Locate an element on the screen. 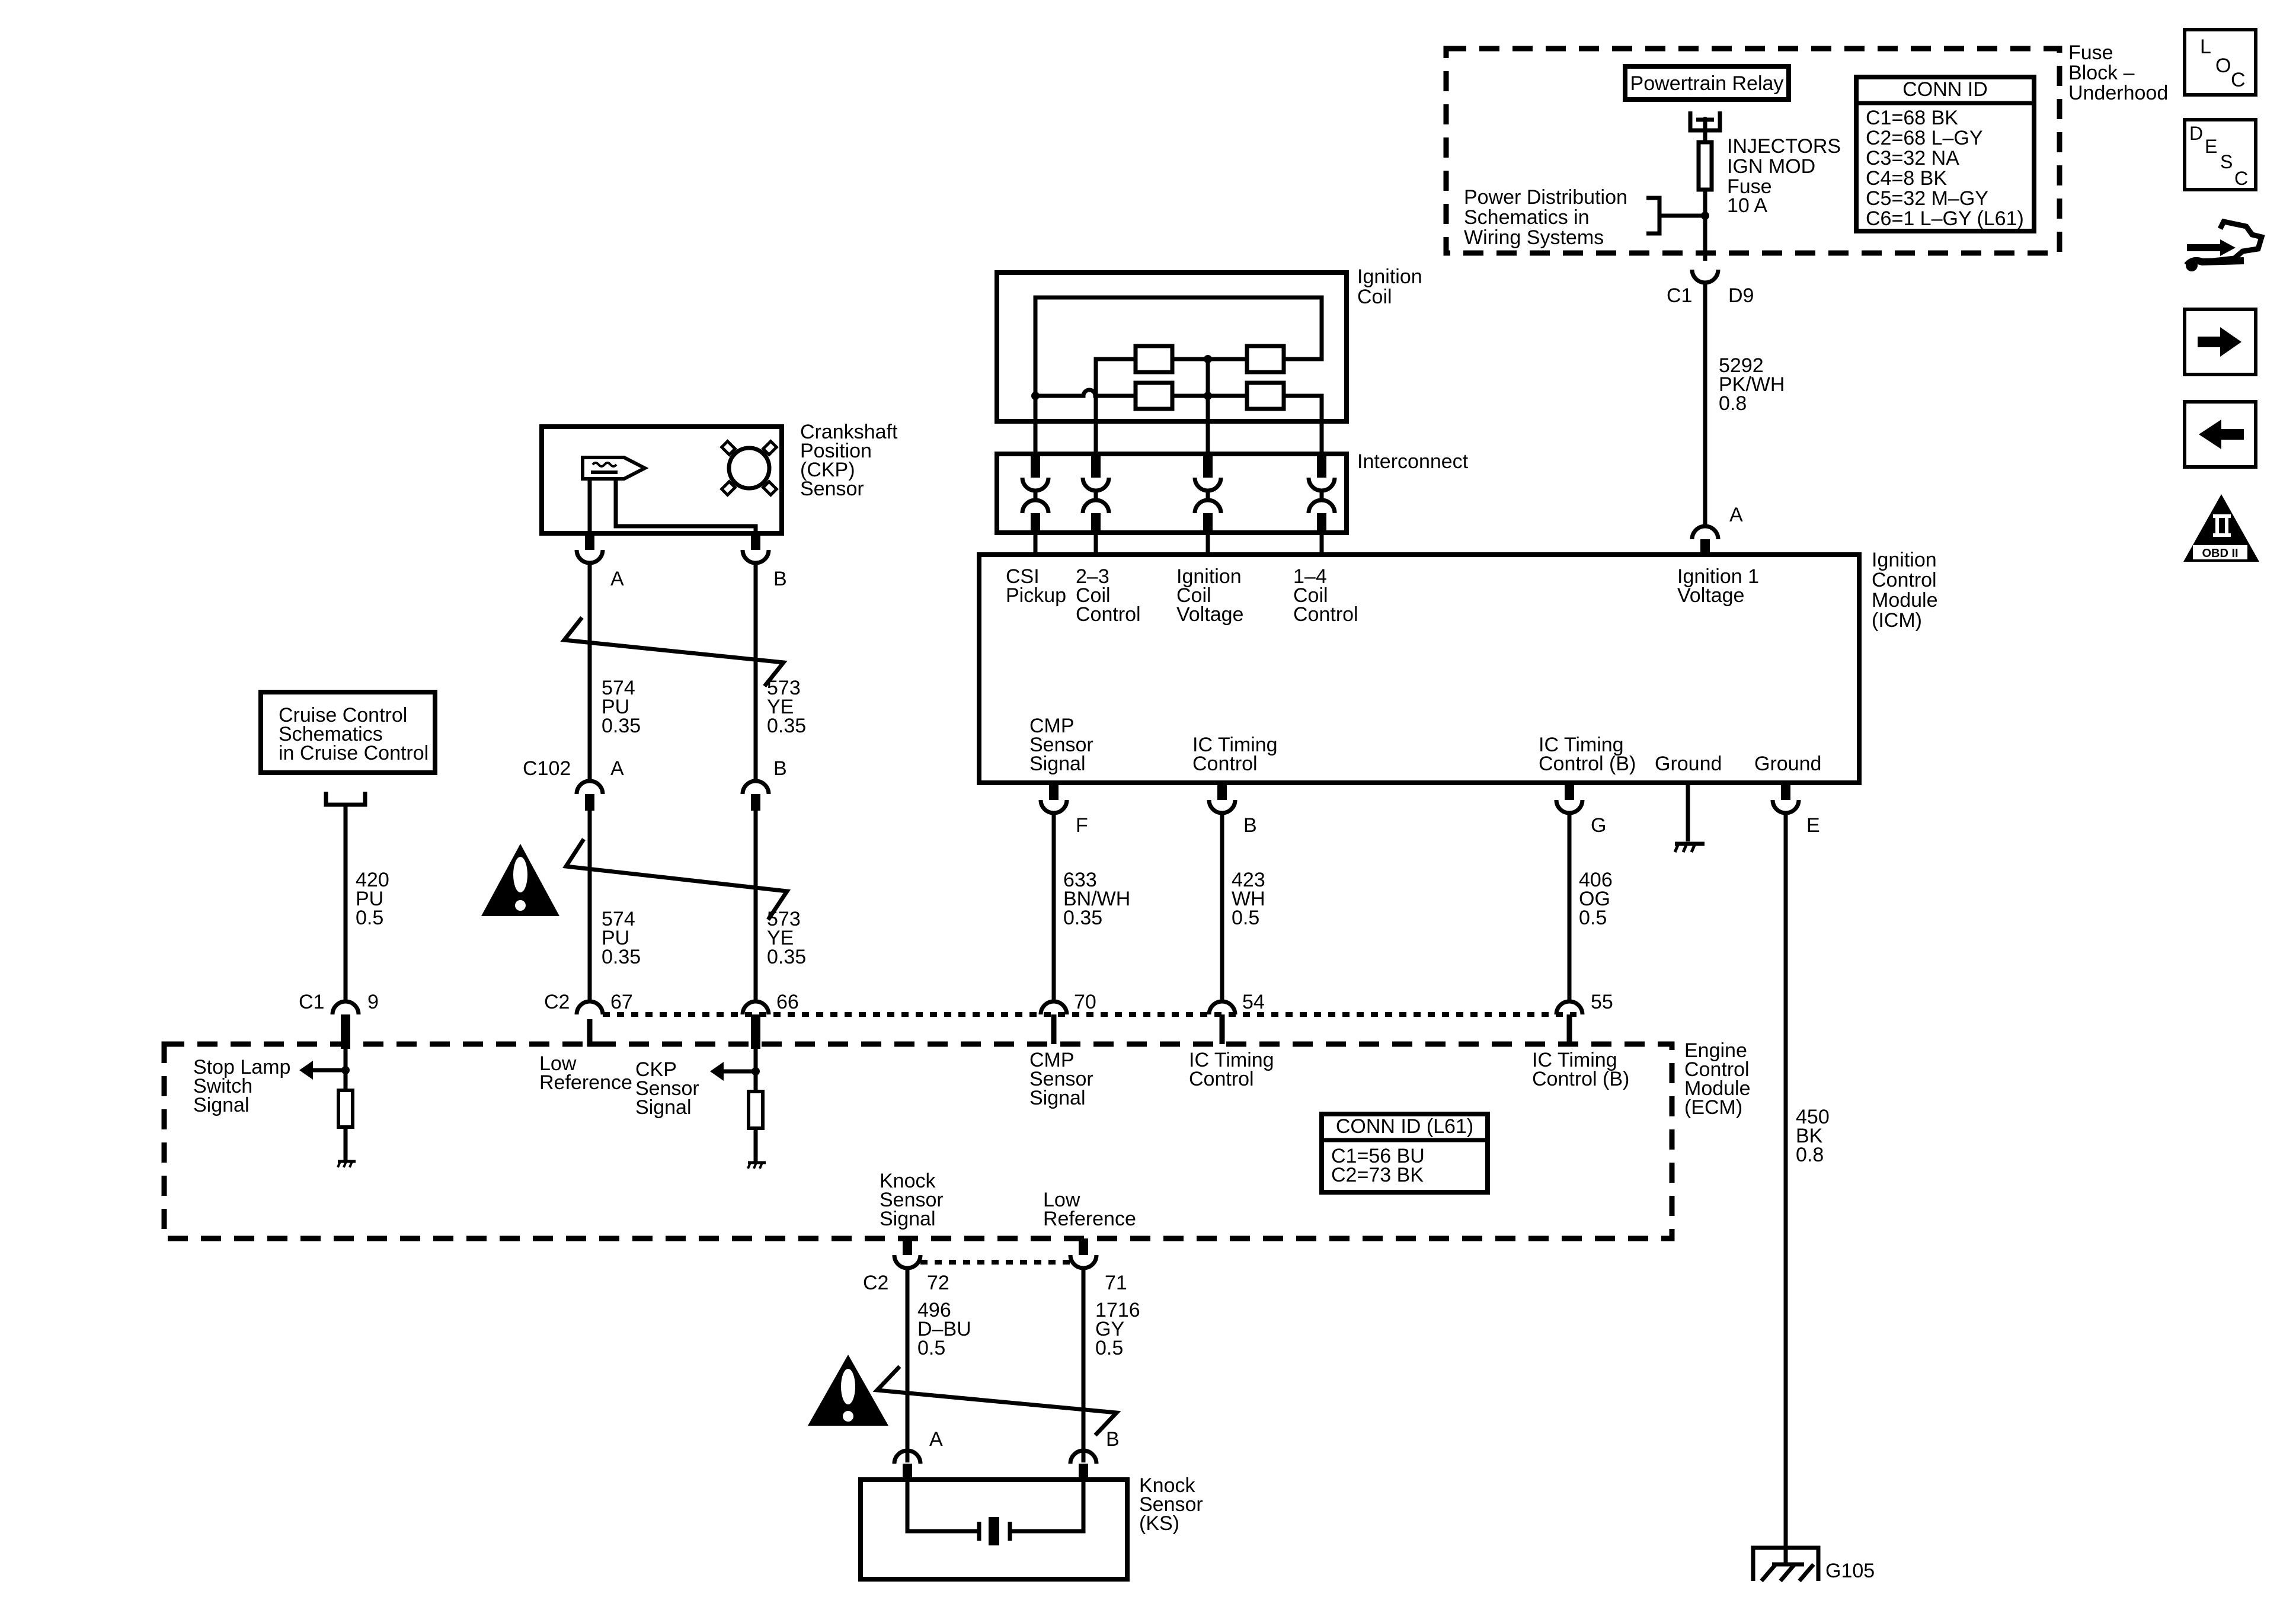  icm-pin-g-label: G is located at coordinates (1599, 825).